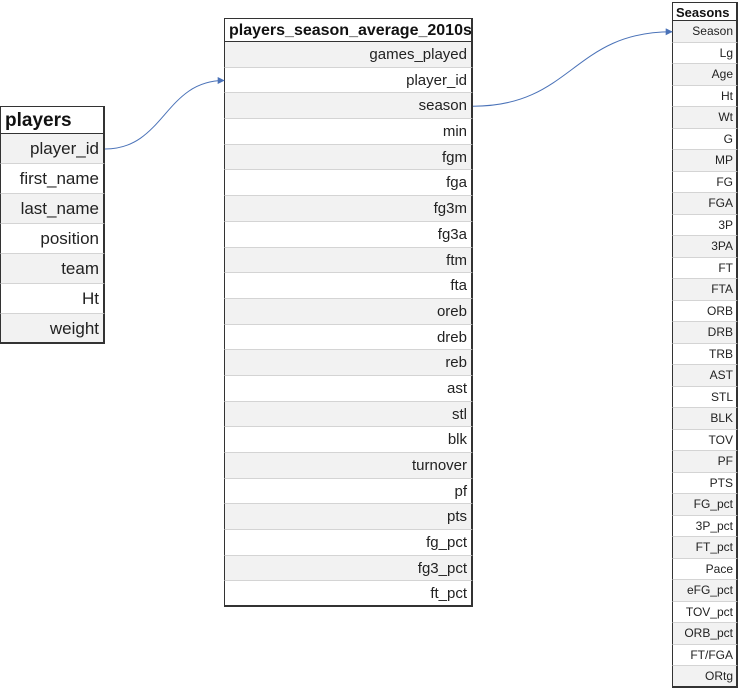 This screenshot has width=738, height=688. Describe the element at coordinates (572, 67) in the screenshot. I see `link-season-to-Season` at that location.